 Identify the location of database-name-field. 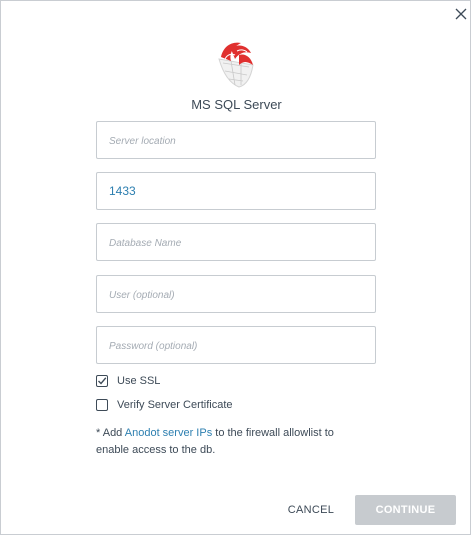
(236, 242).